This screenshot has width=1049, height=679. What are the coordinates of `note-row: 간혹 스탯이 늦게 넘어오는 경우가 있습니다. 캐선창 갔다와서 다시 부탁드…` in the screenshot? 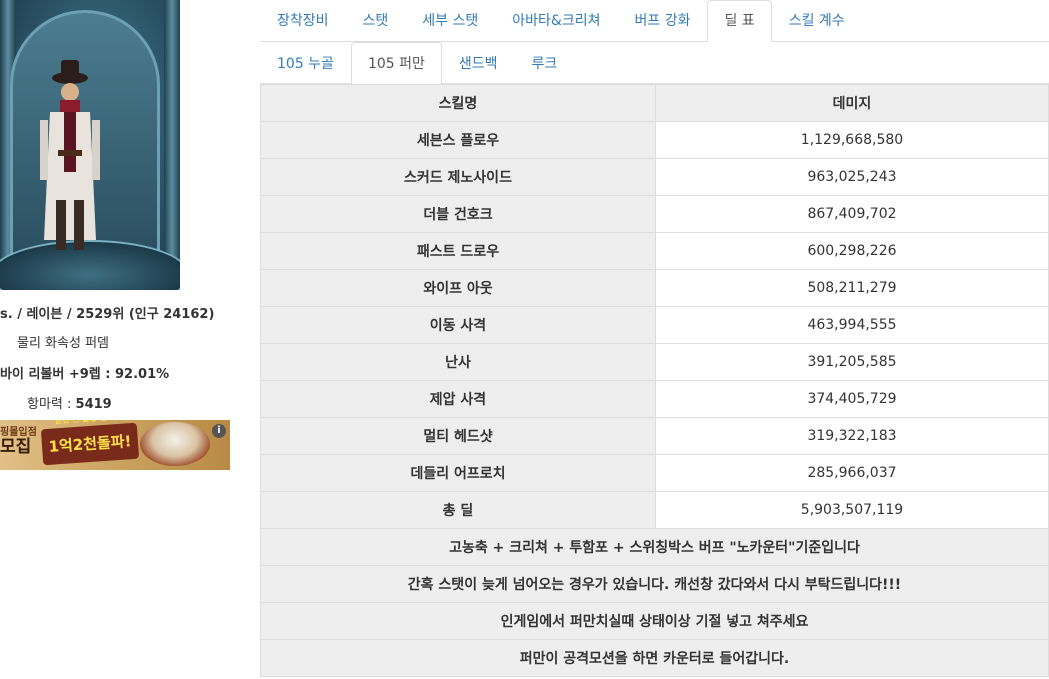 It's located at (654, 584).